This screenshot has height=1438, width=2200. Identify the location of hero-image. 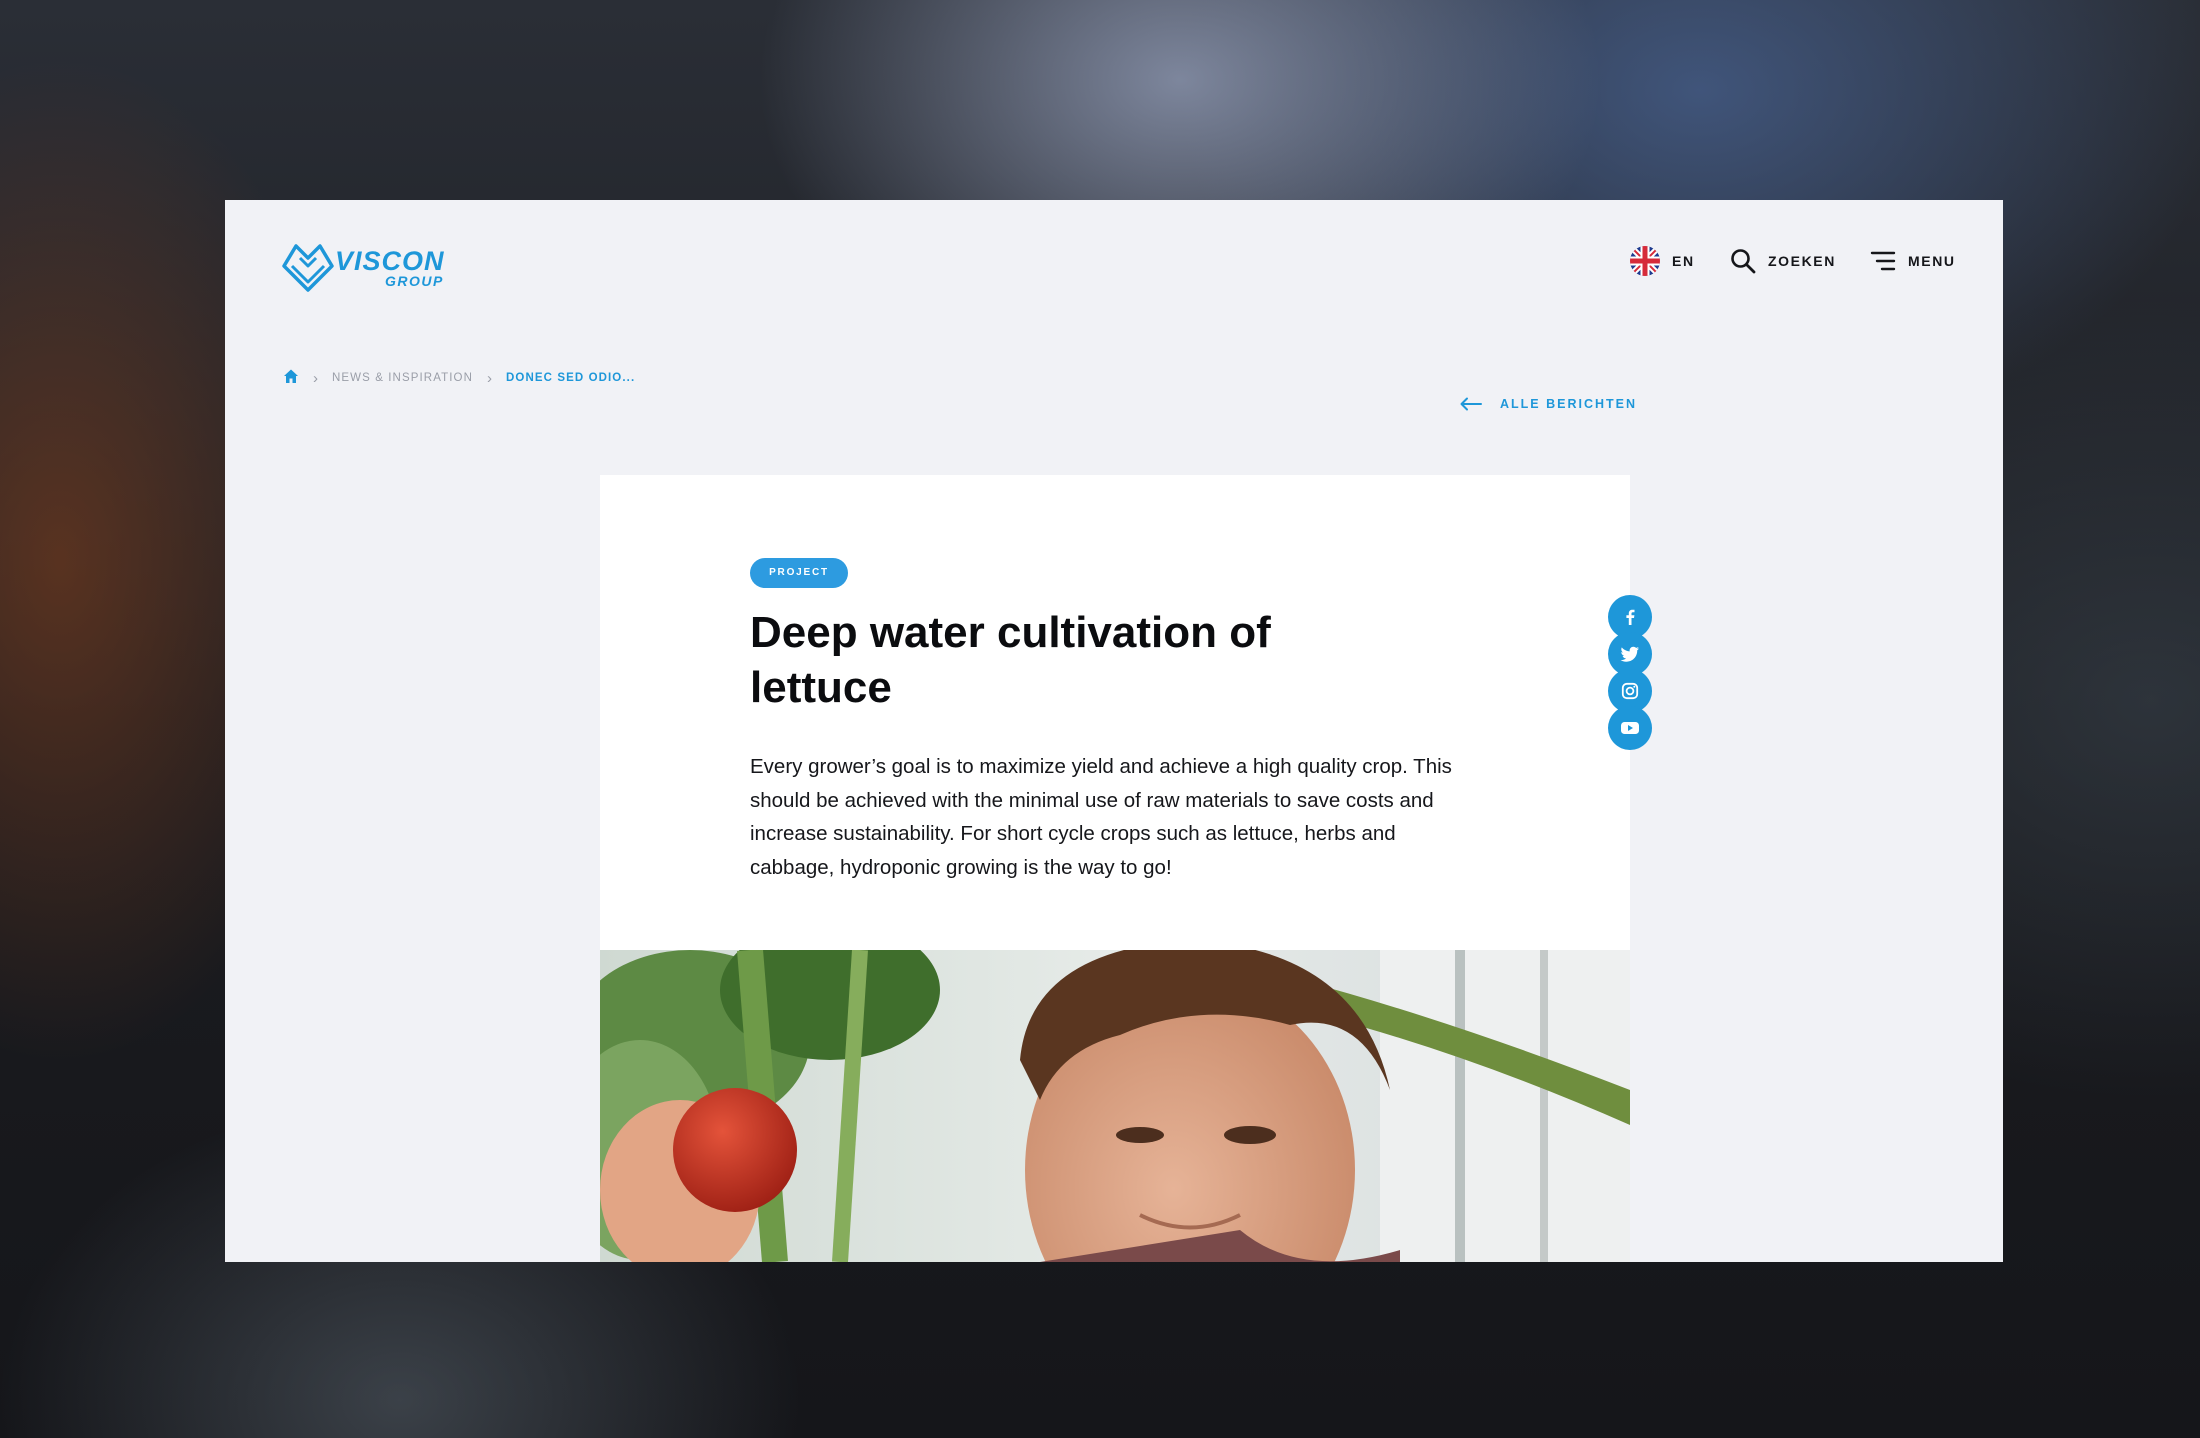
(1115, 1106).